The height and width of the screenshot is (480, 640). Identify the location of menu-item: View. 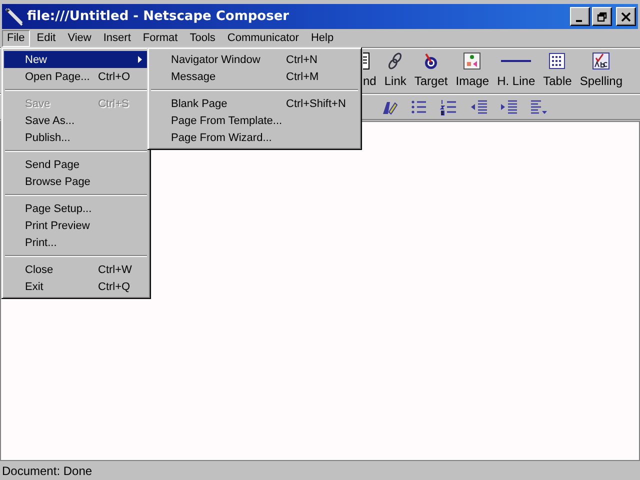
(79, 38).